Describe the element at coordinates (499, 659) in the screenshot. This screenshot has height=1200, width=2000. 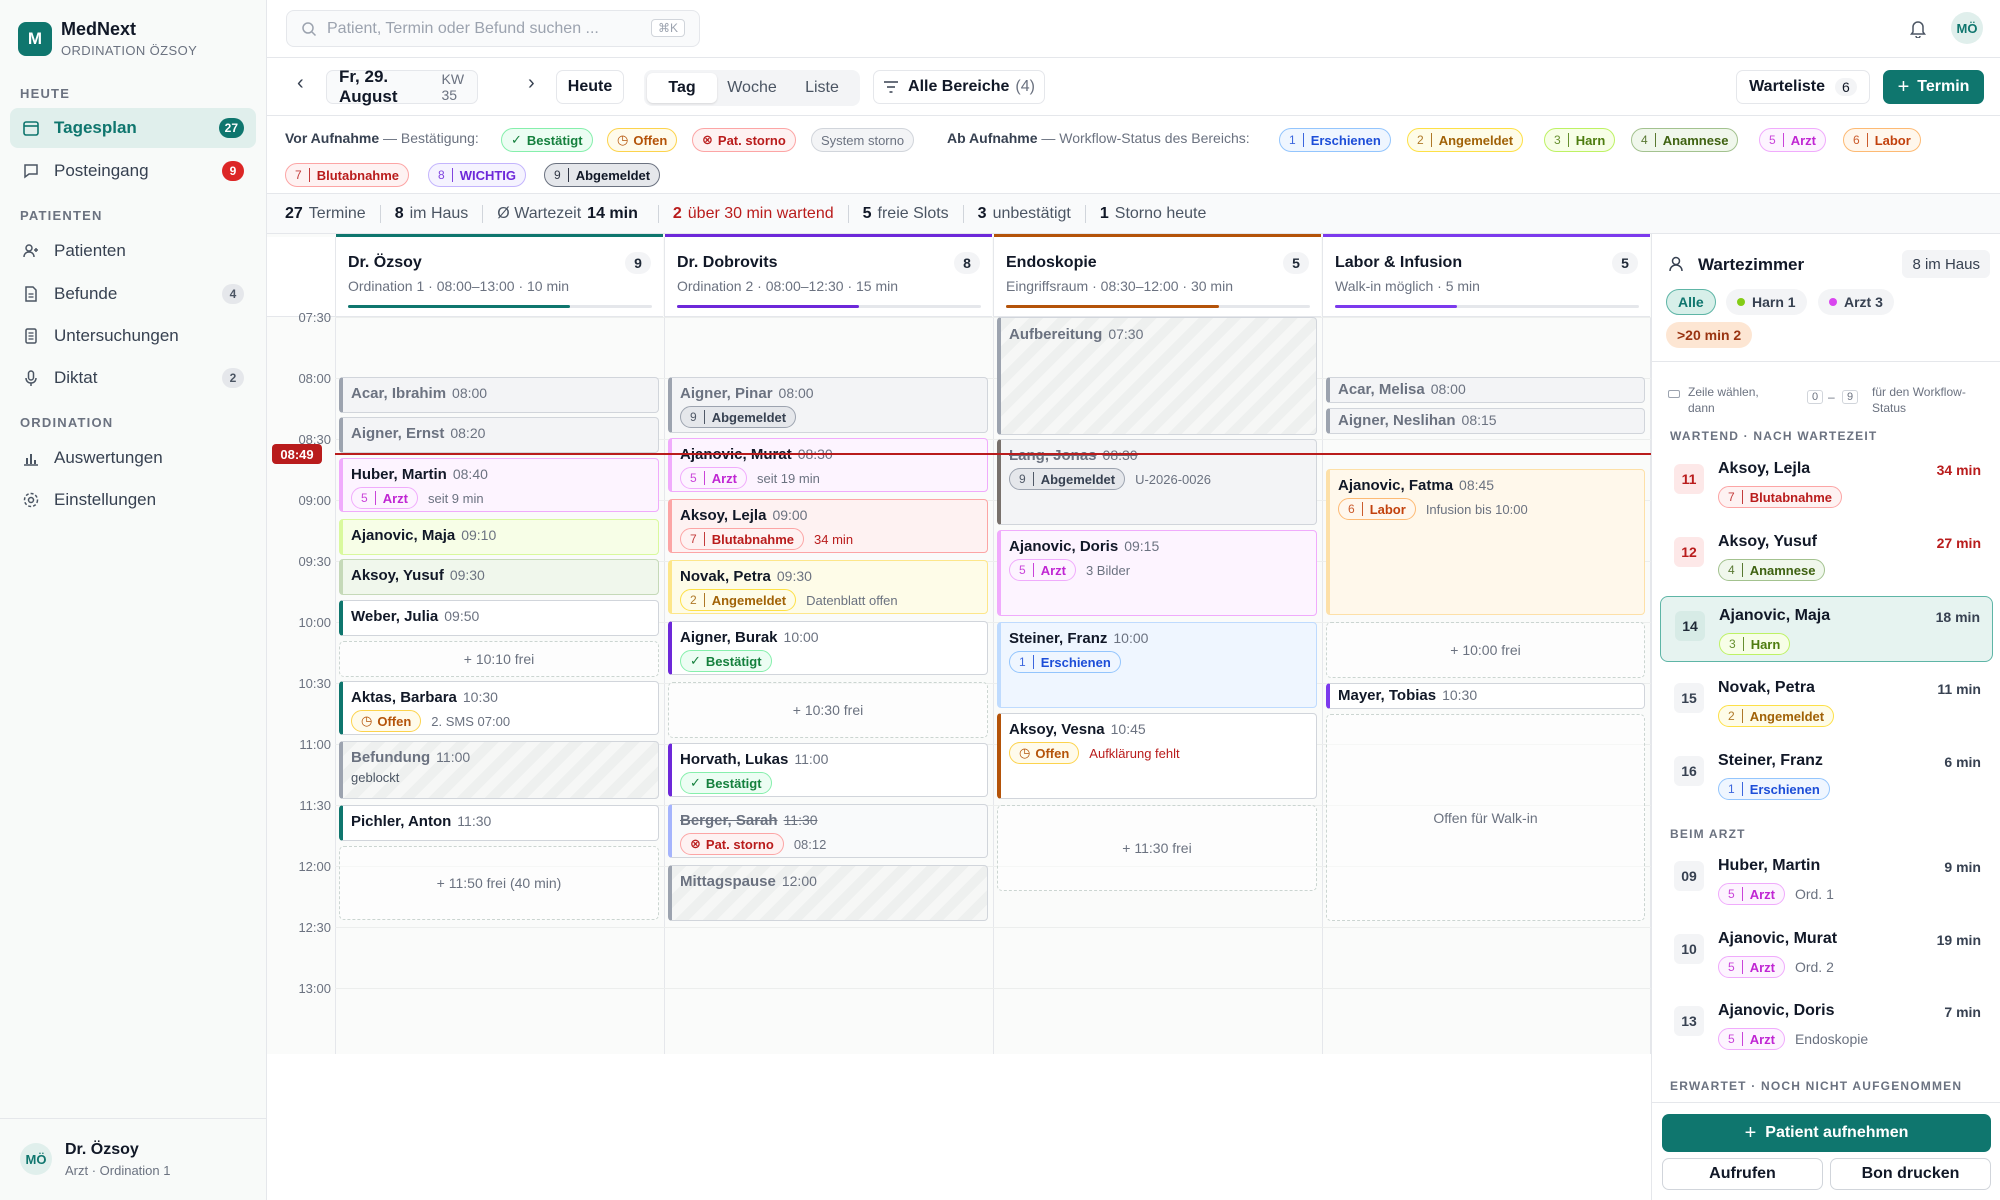
I see `free-slot: + 10:10 frei` at that location.